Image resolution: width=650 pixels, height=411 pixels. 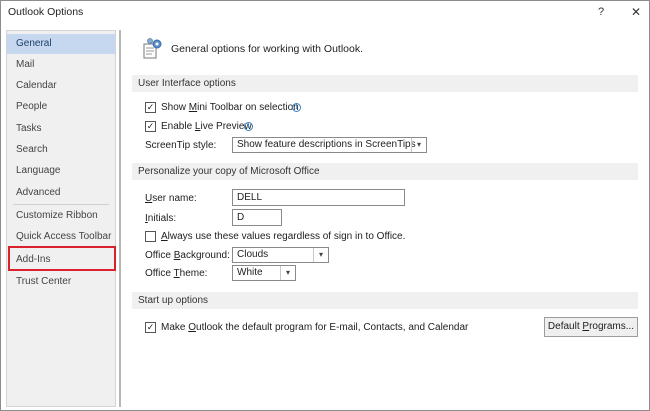 What do you see at coordinates (152, 48) in the screenshot?
I see `general-options-icon` at bounding box center [152, 48].